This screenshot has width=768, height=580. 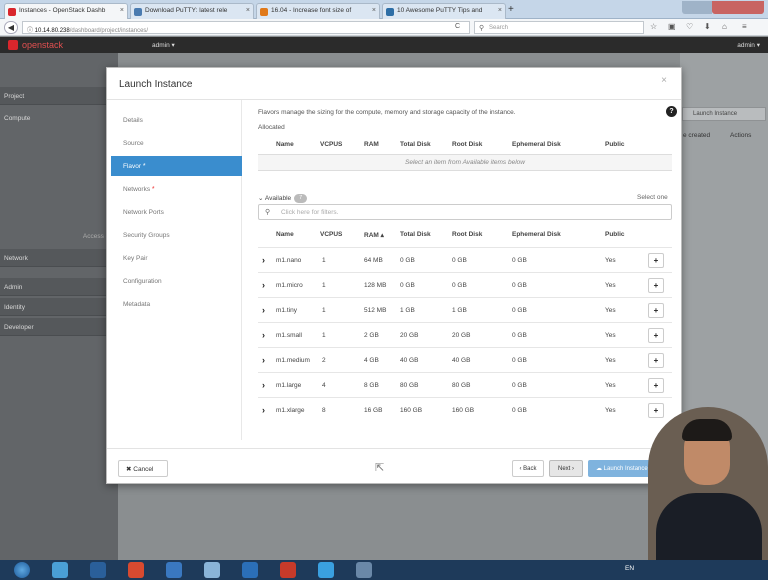 What do you see at coordinates (528, 468) in the screenshot?
I see `back-button: ‹ Back` at bounding box center [528, 468].